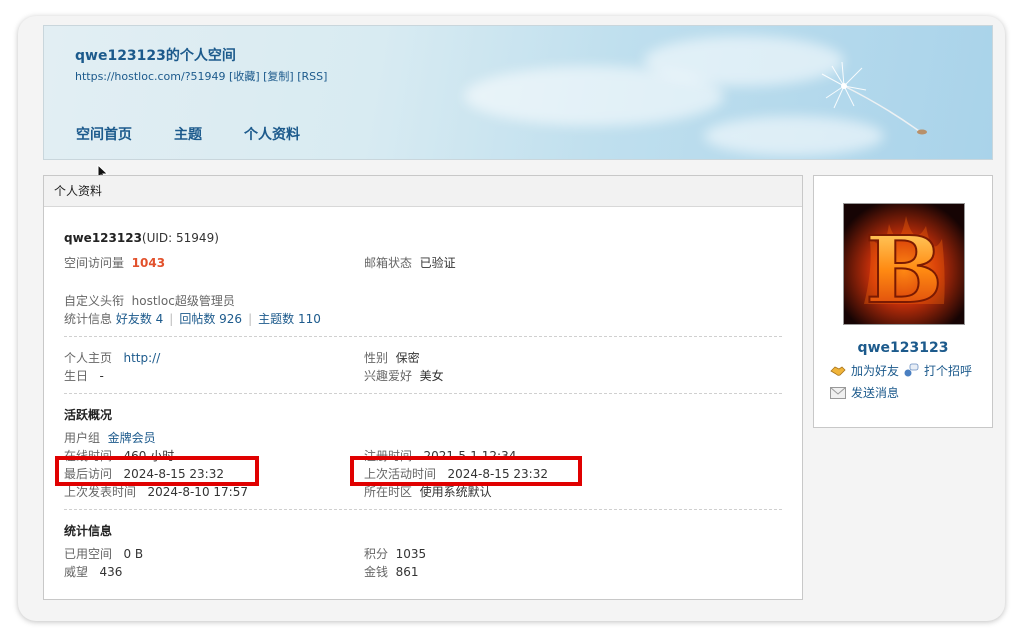 The width and height of the screenshot is (1023, 639). What do you see at coordinates (838, 370) in the screenshot?
I see `handshake-icon` at bounding box center [838, 370].